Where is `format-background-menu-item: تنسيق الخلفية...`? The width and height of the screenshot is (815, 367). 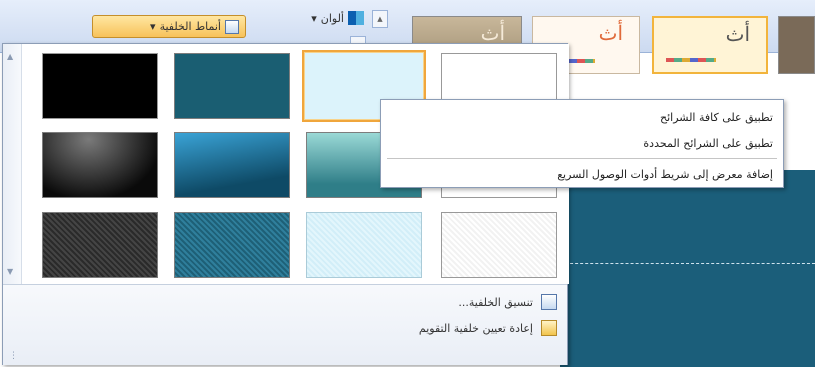 format-background-menu-item: تنسيق الخلفية... is located at coordinates (507, 302).